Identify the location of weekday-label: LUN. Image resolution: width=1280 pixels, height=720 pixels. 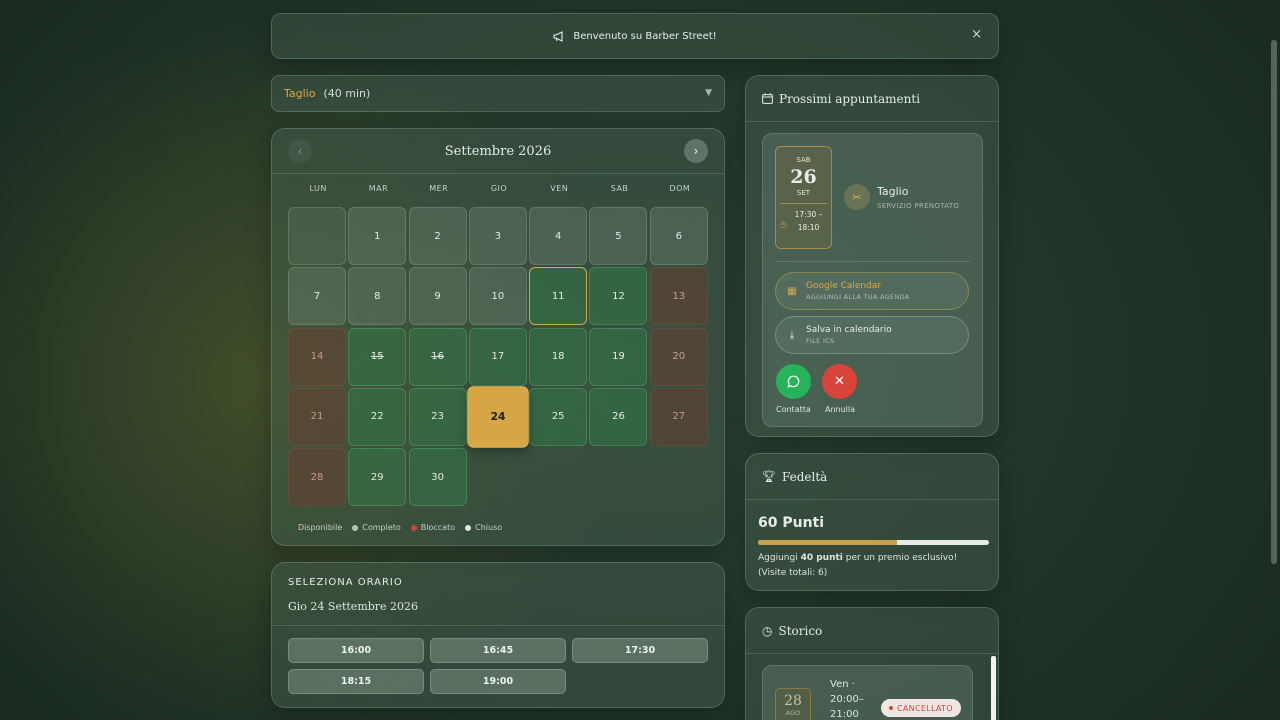
(318, 188).